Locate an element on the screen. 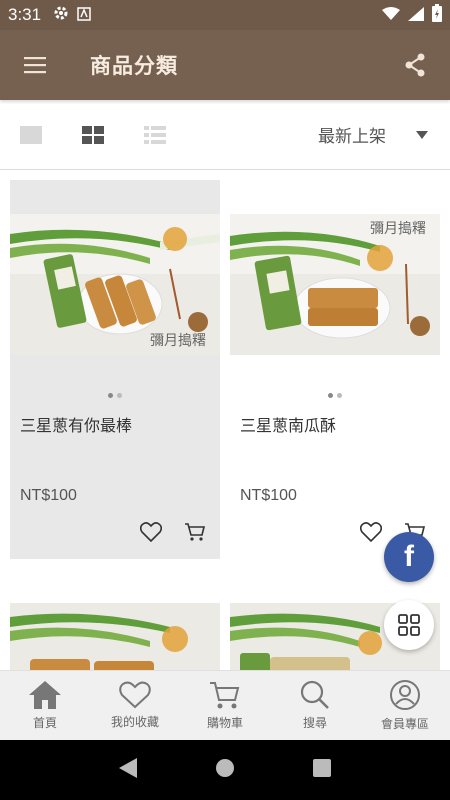 The height and width of the screenshot is (800, 450). single-view-icon is located at coordinates (31, 134).